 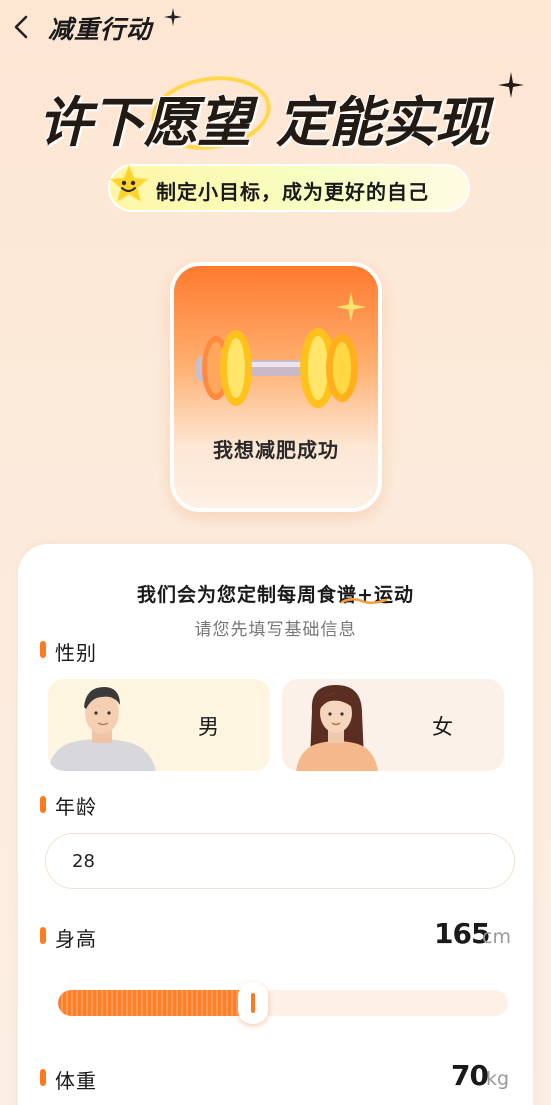 What do you see at coordinates (283, 1003) in the screenshot?
I see `height-slider-track` at bounding box center [283, 1003].